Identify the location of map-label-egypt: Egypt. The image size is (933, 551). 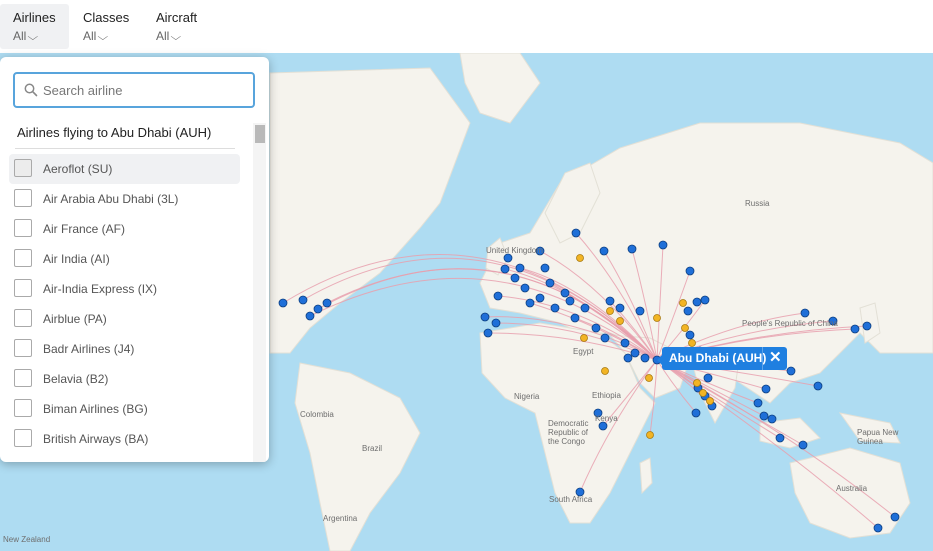
(583, 351).